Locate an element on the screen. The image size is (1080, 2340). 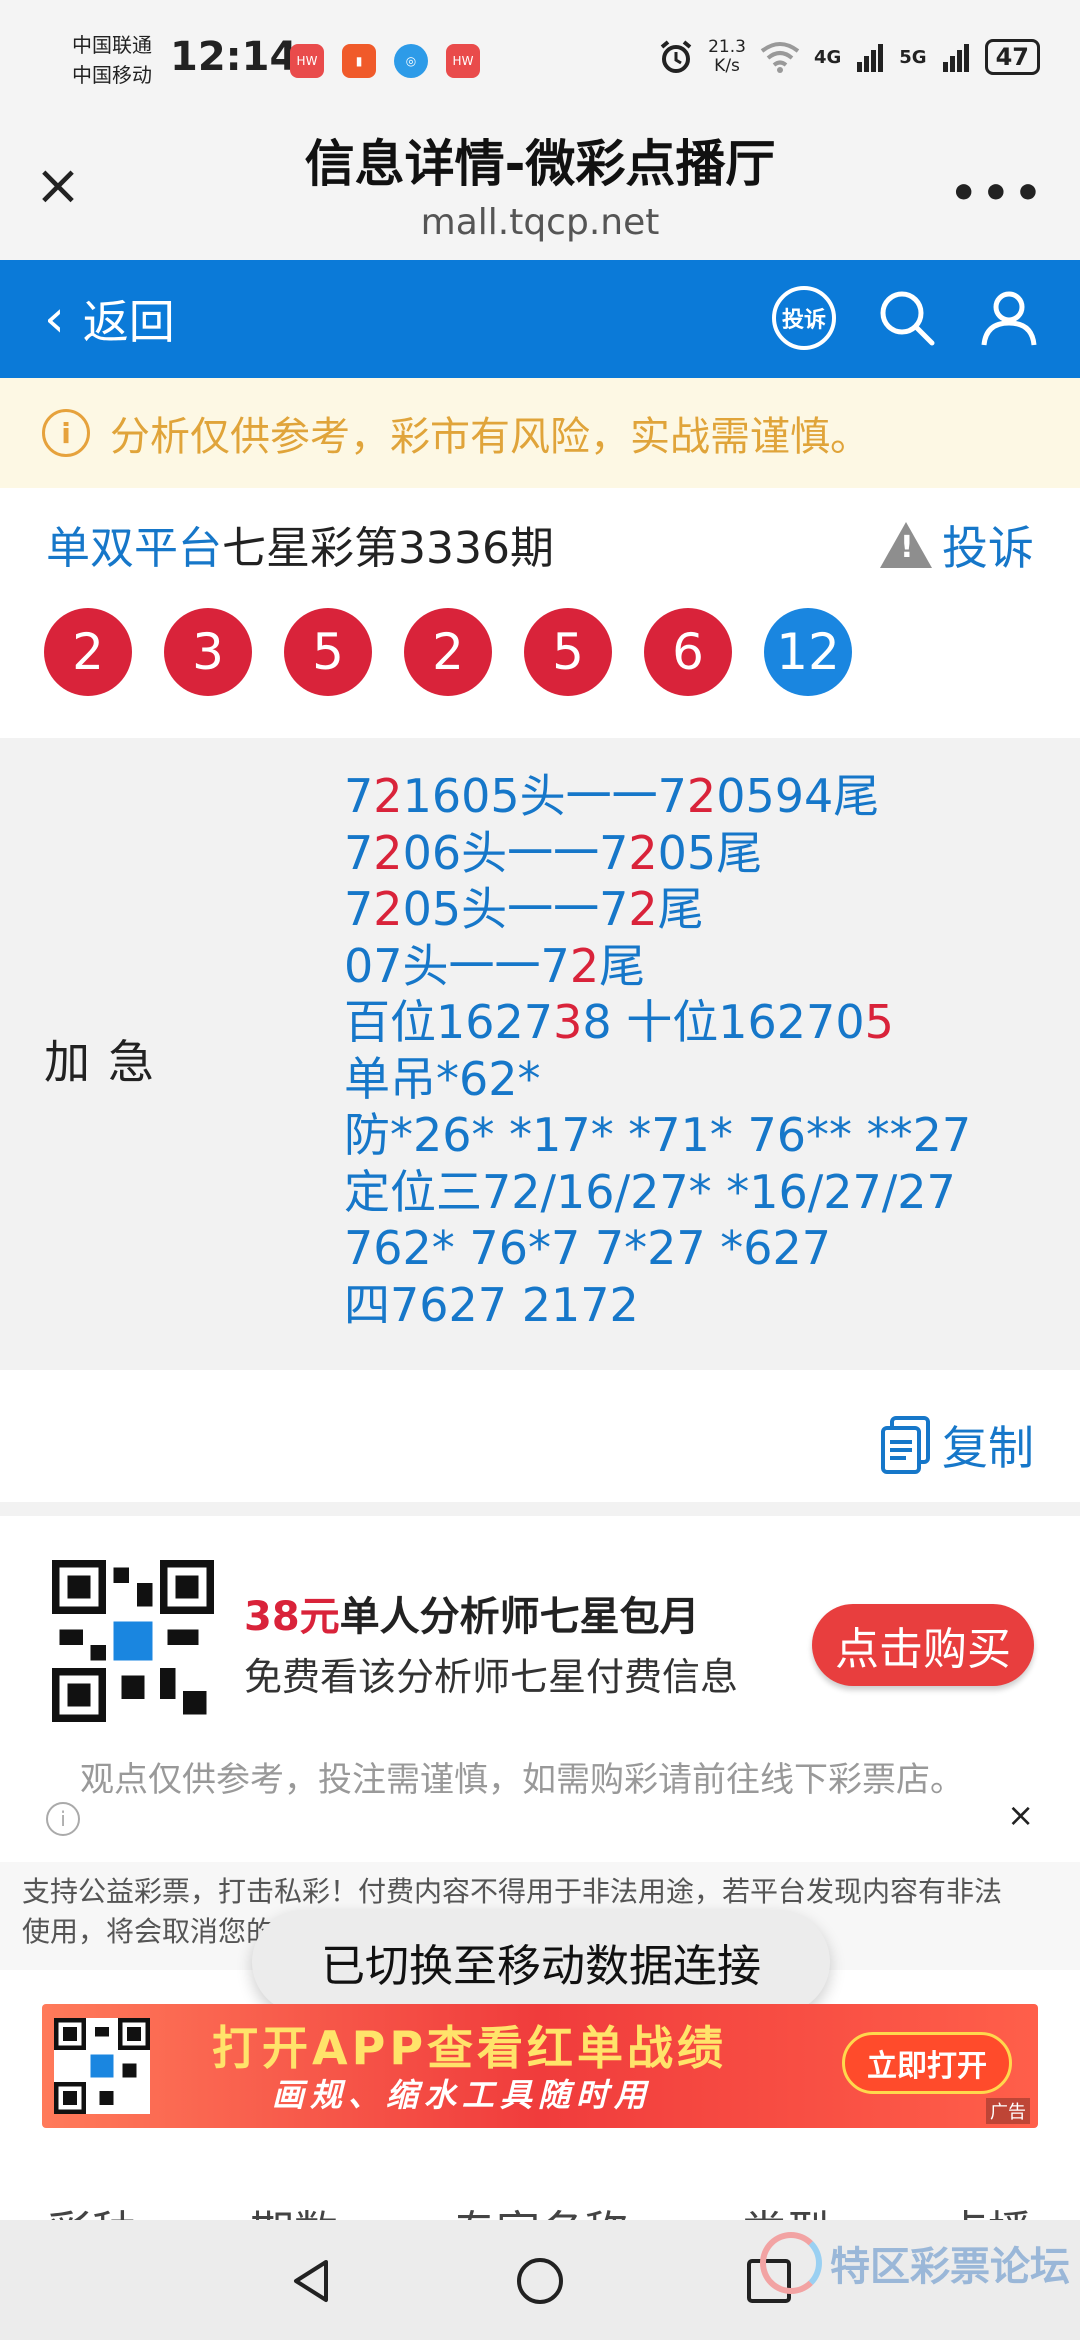
huawei-app-icon-2: HW is located at coordinates (463, 61).